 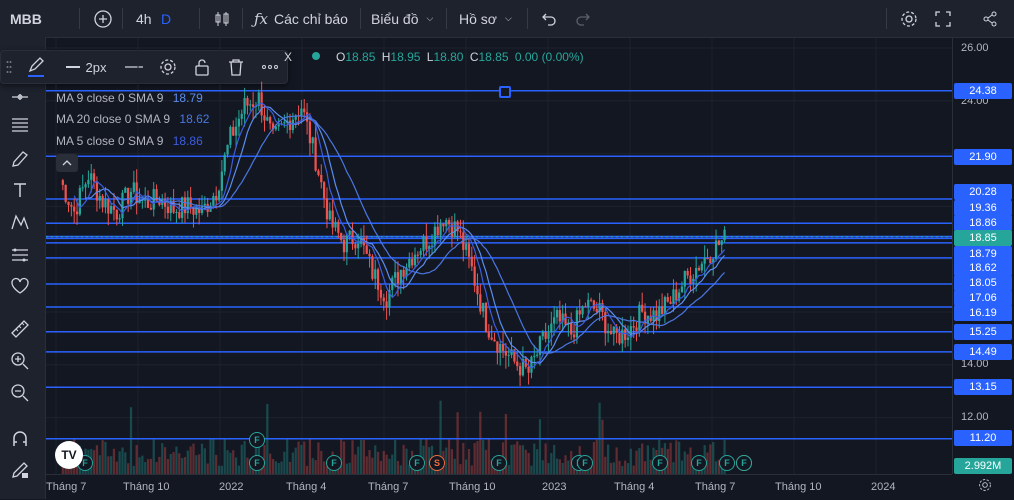 What do you see at coordinates (20, 329) in the screenshot?
I see `ruler-icon` at bounding box center [20, 329].